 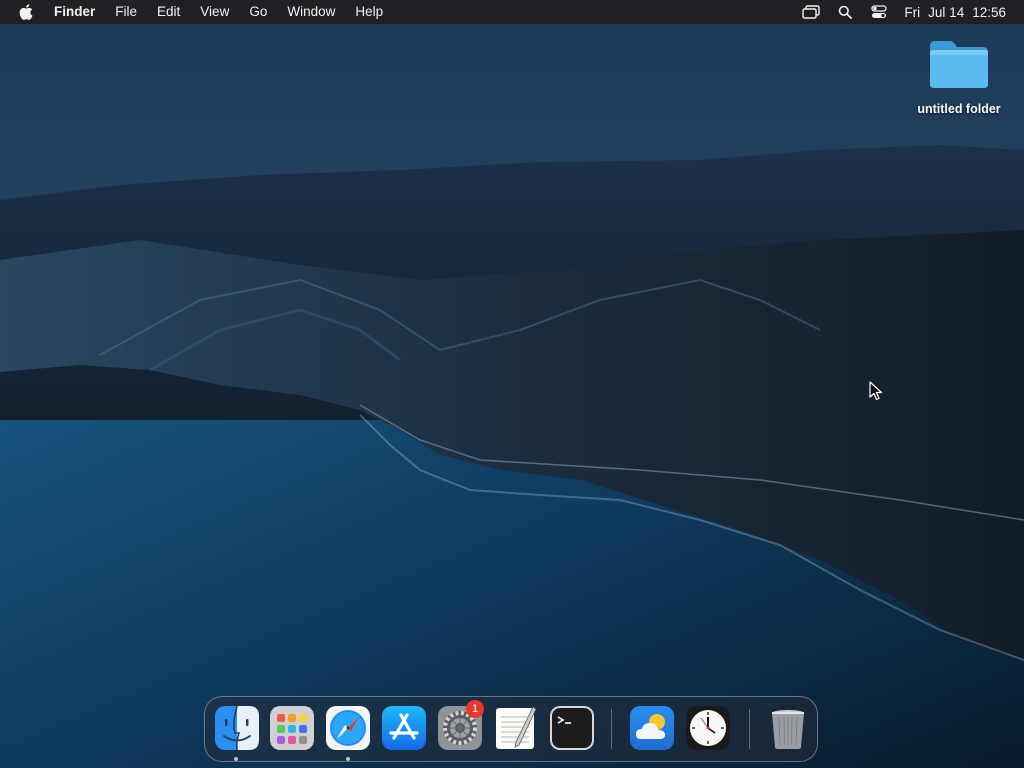 I want to click on dock-item-system-preferences: 1, so click(x=460, y=725).